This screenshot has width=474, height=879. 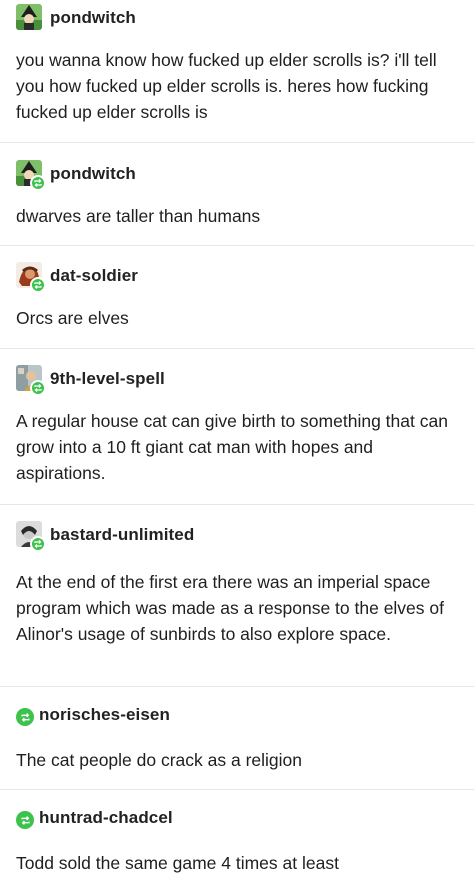 What do you see at coordinates (237, 194) in the screenshot?
I see `post: pondwitch dwarves are taller than humans` at bounding box center [237, 194].